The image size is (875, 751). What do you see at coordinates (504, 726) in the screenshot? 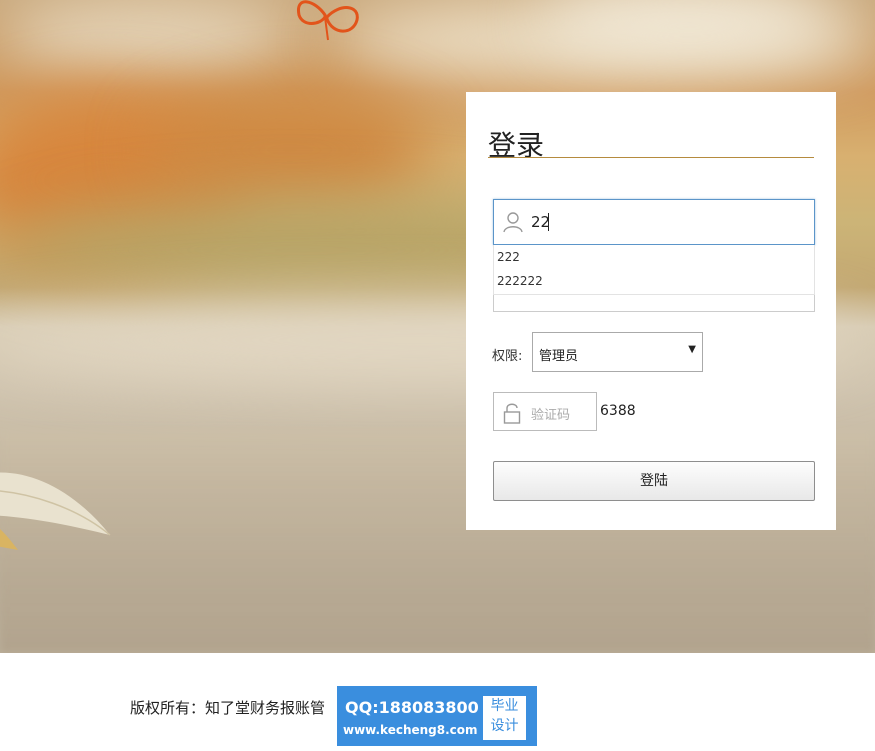
I see `badge-line: 设计` at bounding box center [504, 726].